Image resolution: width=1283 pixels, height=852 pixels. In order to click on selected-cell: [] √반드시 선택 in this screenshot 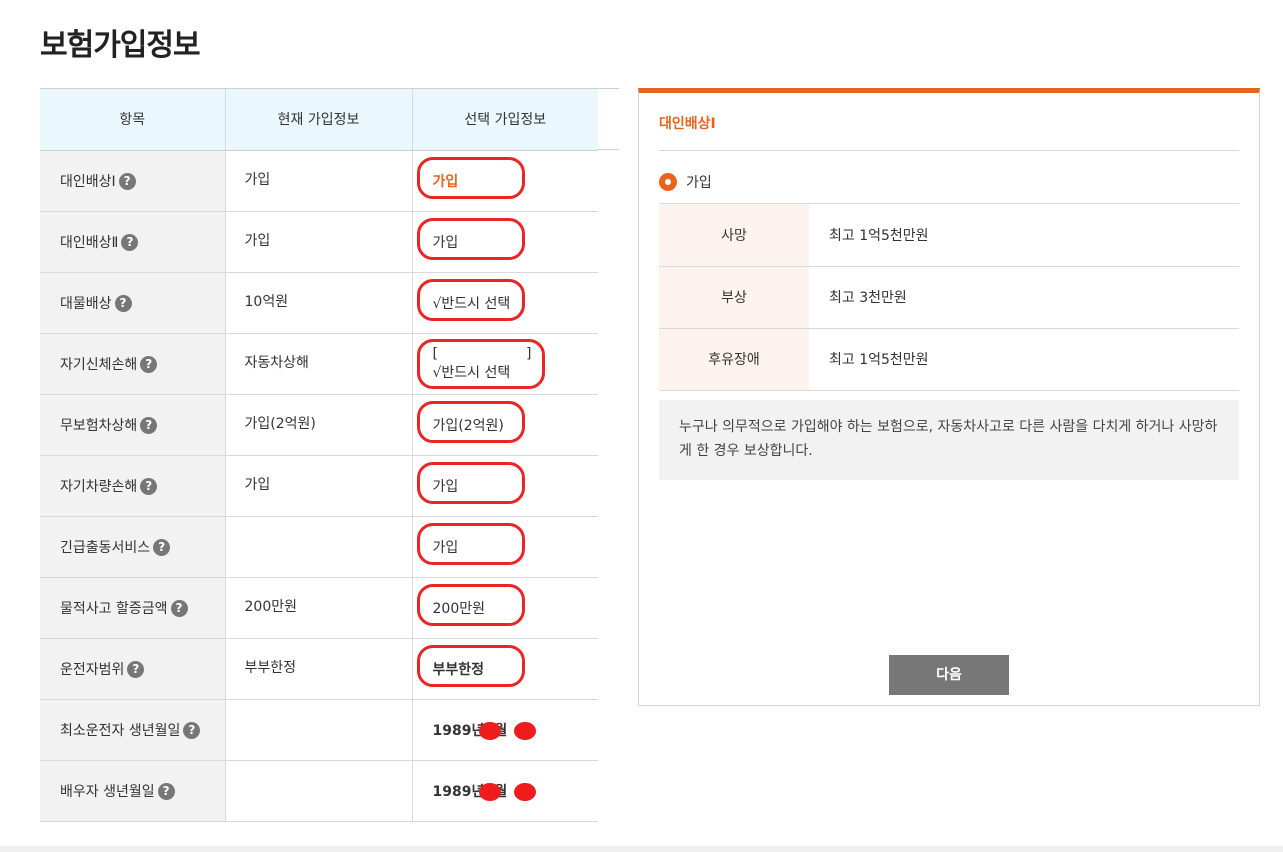, I will do `click(505, 364)`.